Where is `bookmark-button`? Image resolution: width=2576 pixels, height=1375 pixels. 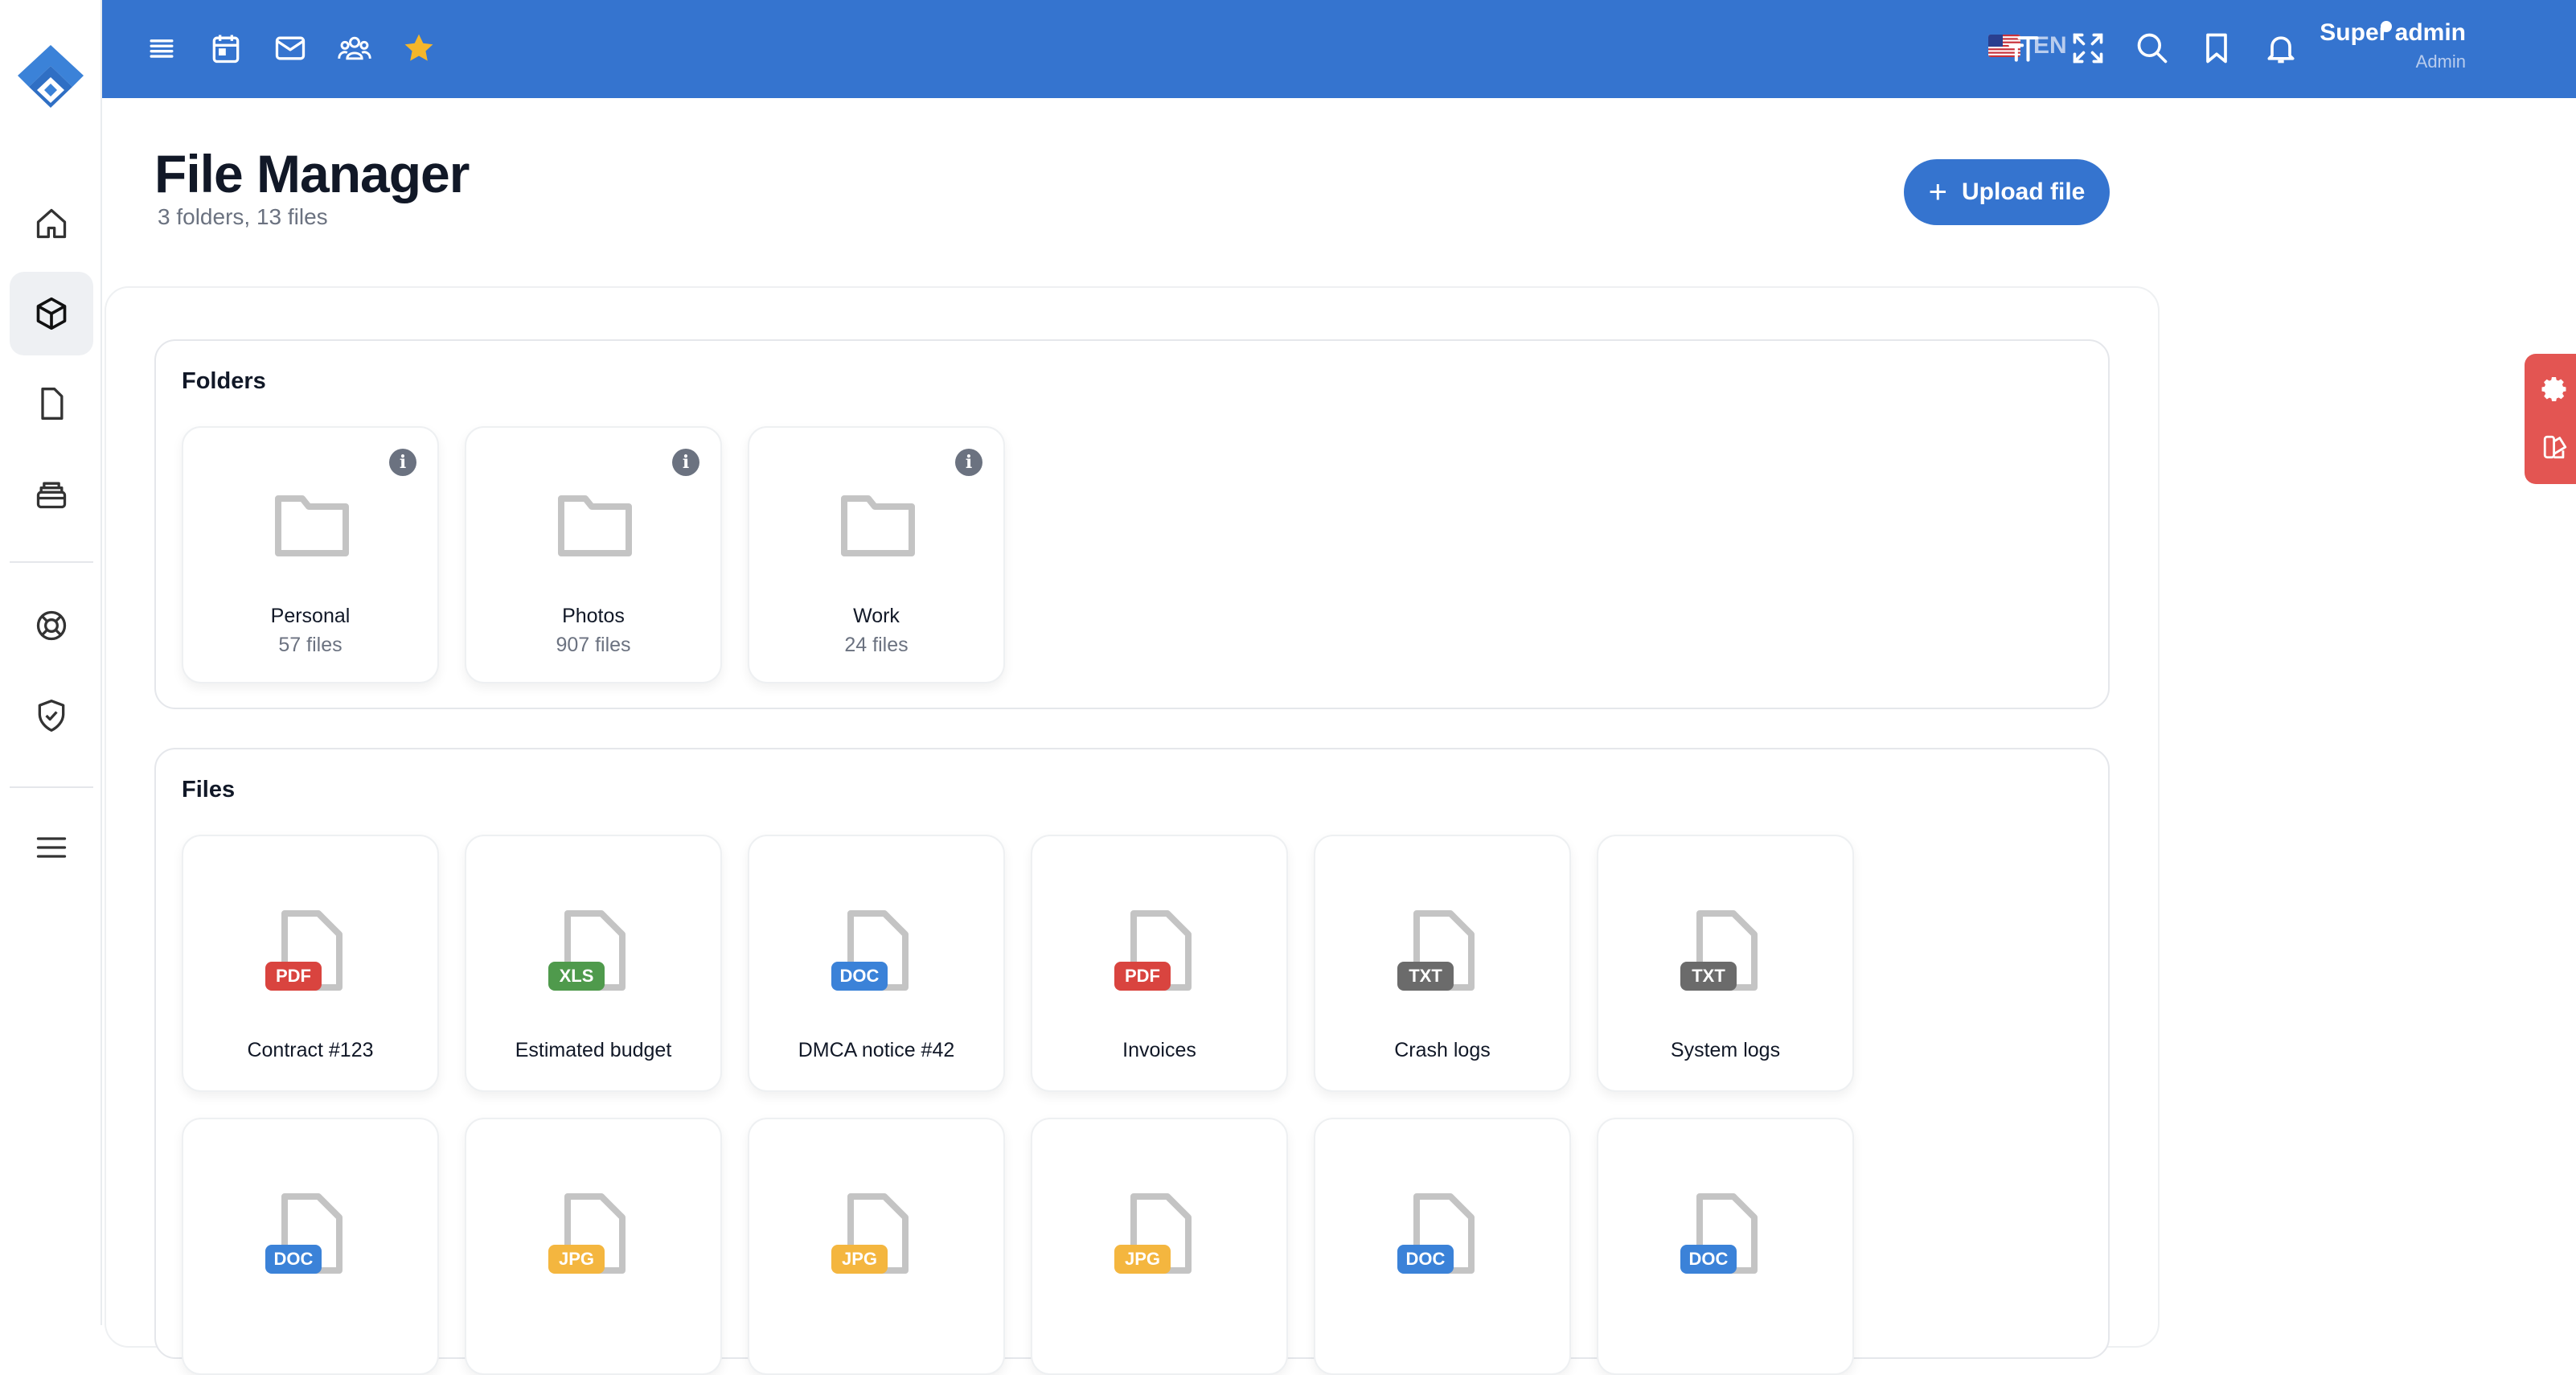 bookmark-button is located at coordinates (2216, 48).